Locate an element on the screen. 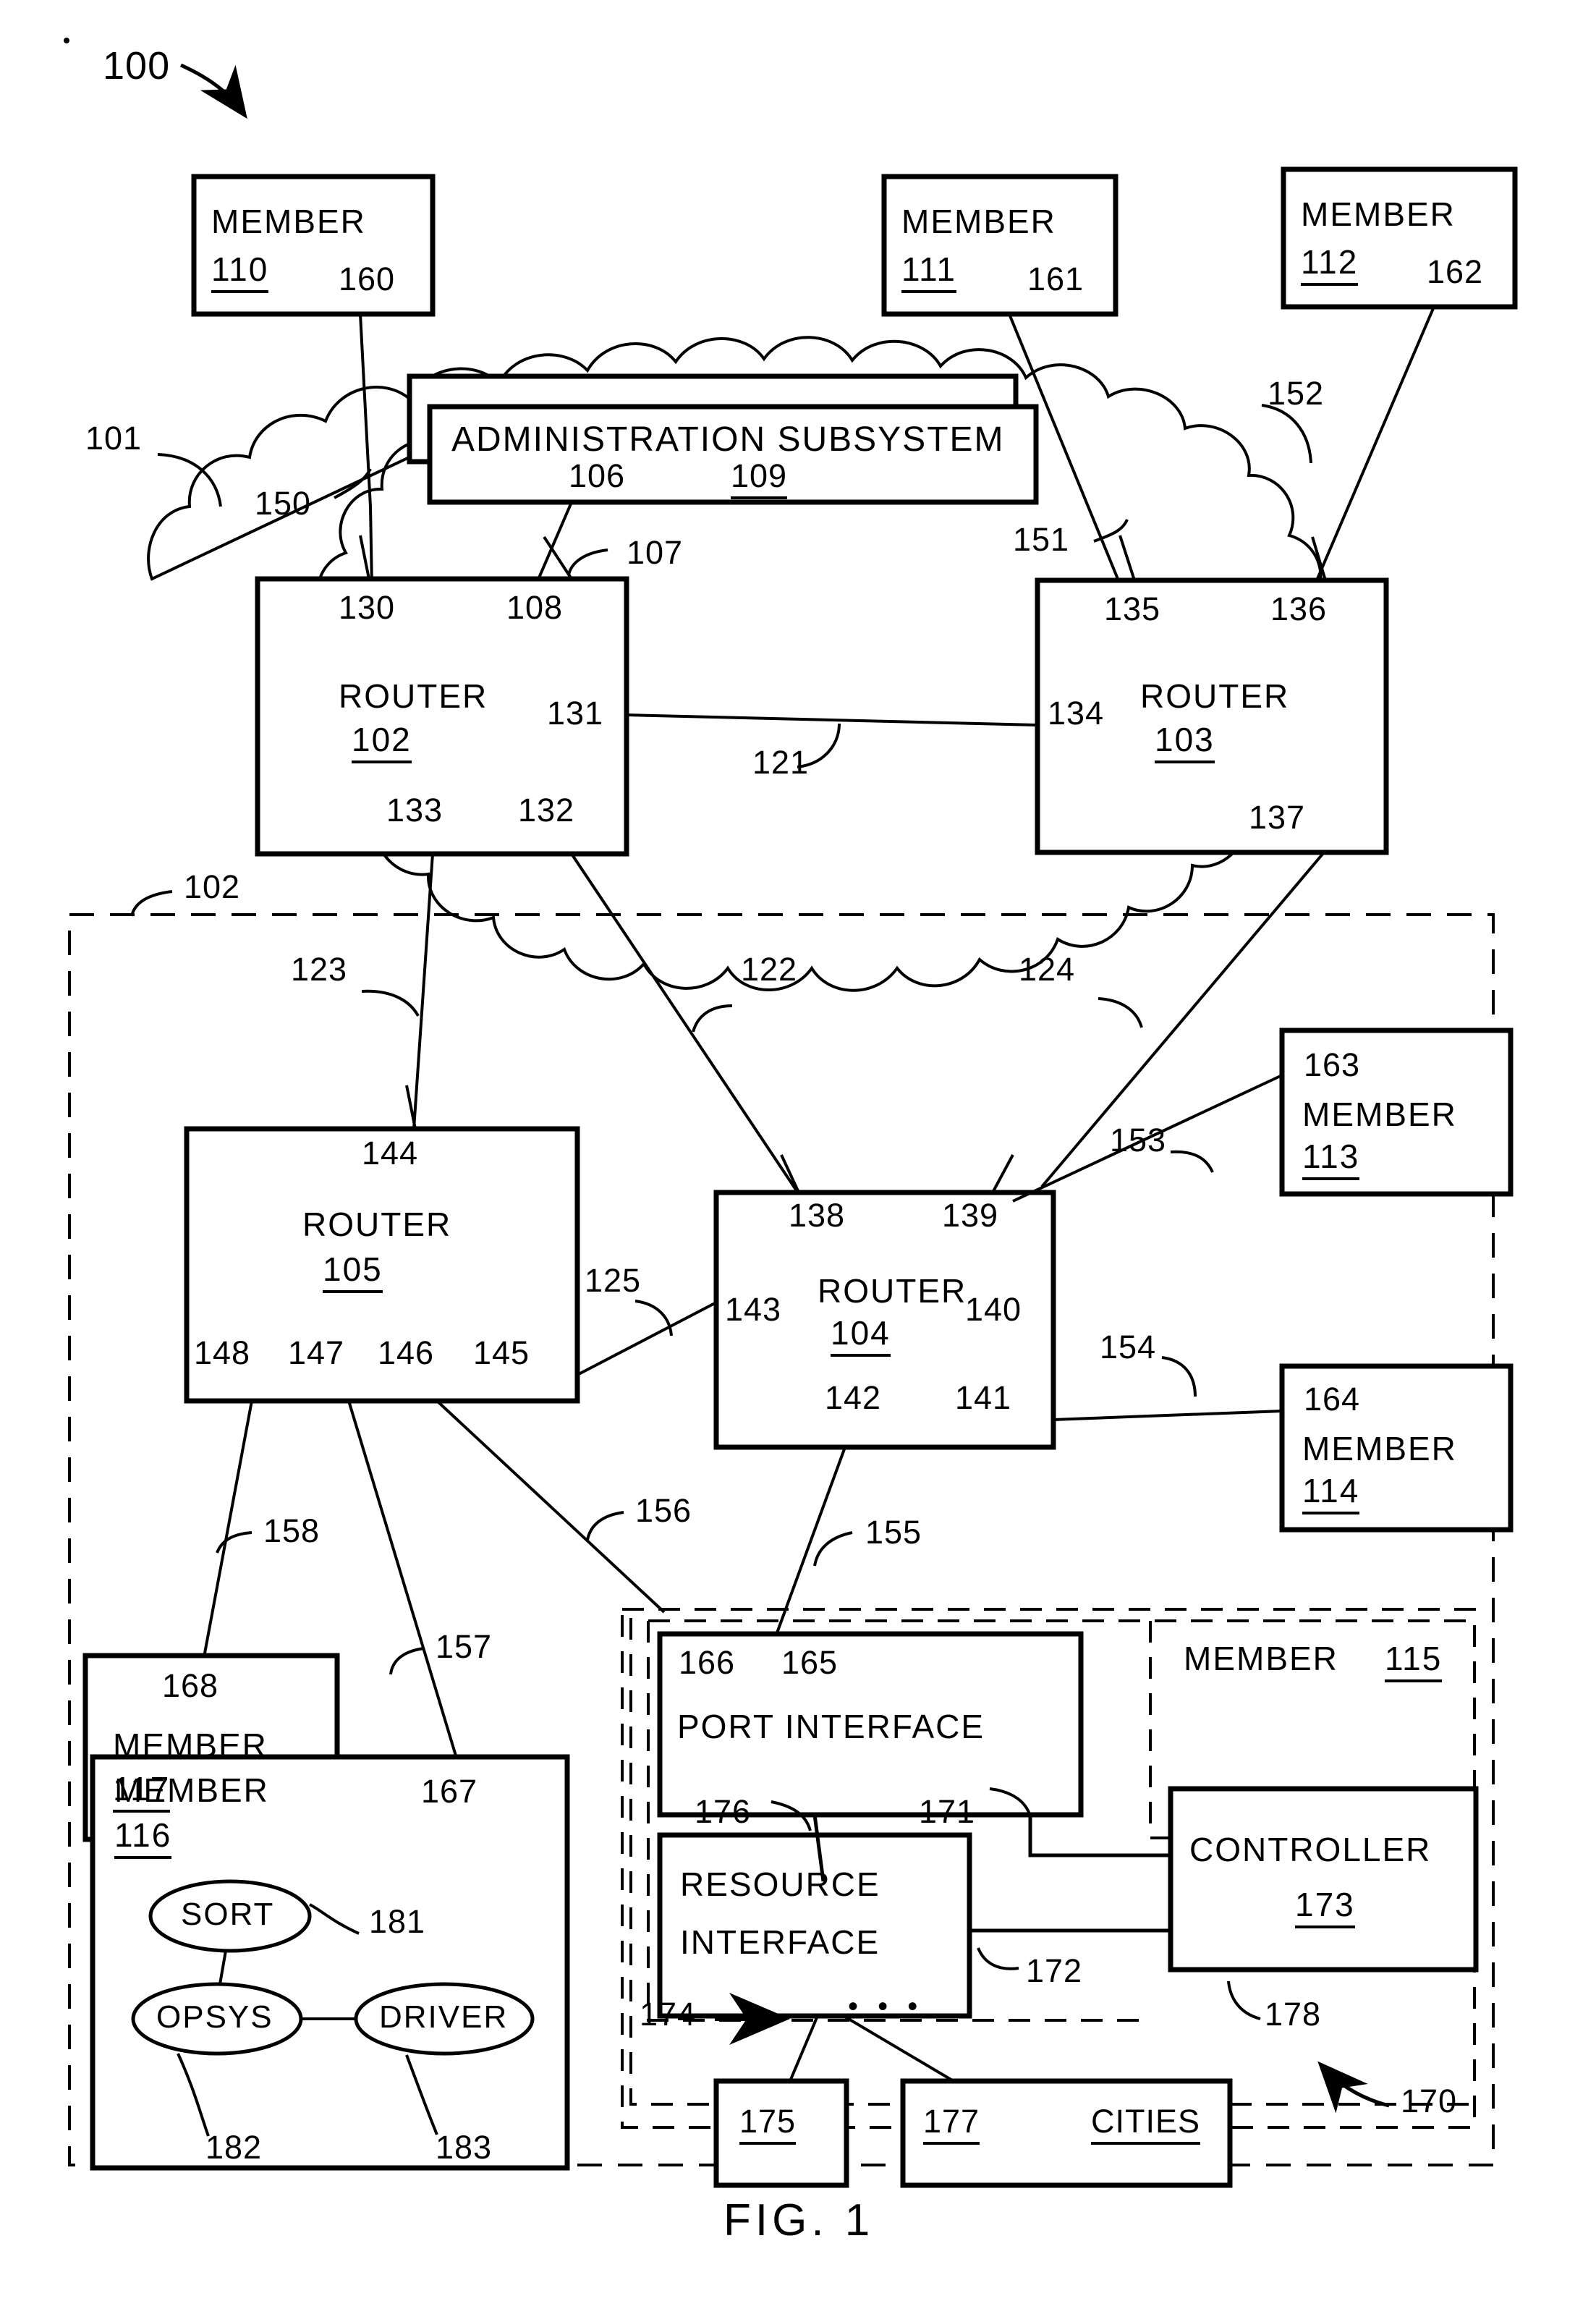 Image resolution: width=1596 pixels, height=2309 pixels. member-113-title: MEMBER is located at coordinates (1379, 1114).